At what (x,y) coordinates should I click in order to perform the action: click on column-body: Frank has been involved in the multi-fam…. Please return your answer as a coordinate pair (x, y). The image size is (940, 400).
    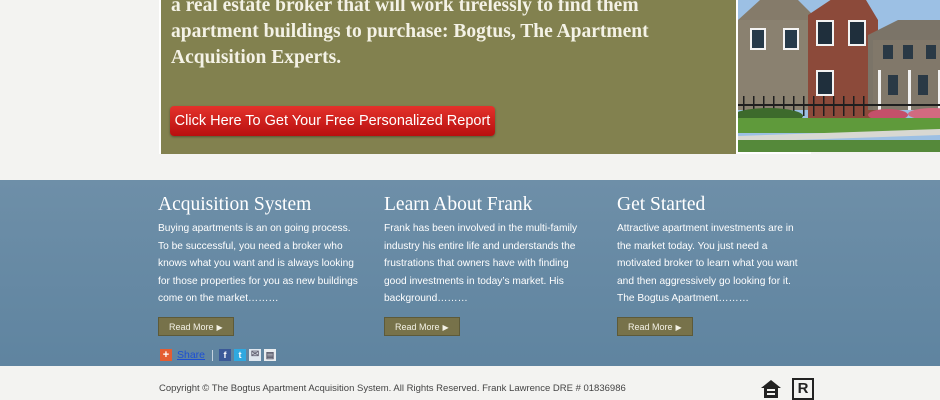
    Looking at the image, I should click on (481, 263).